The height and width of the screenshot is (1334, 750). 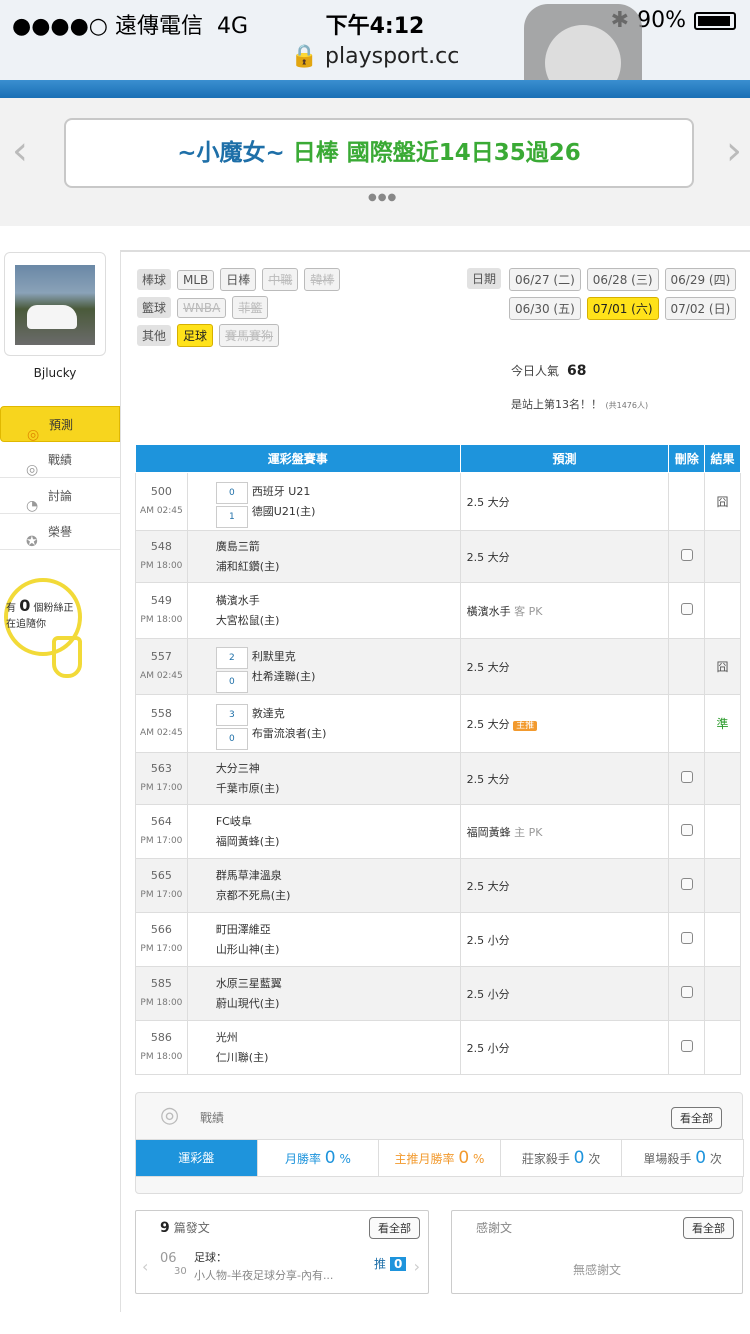 I want to click on view-all-button: 看全部, so click(x=696, y=1118).